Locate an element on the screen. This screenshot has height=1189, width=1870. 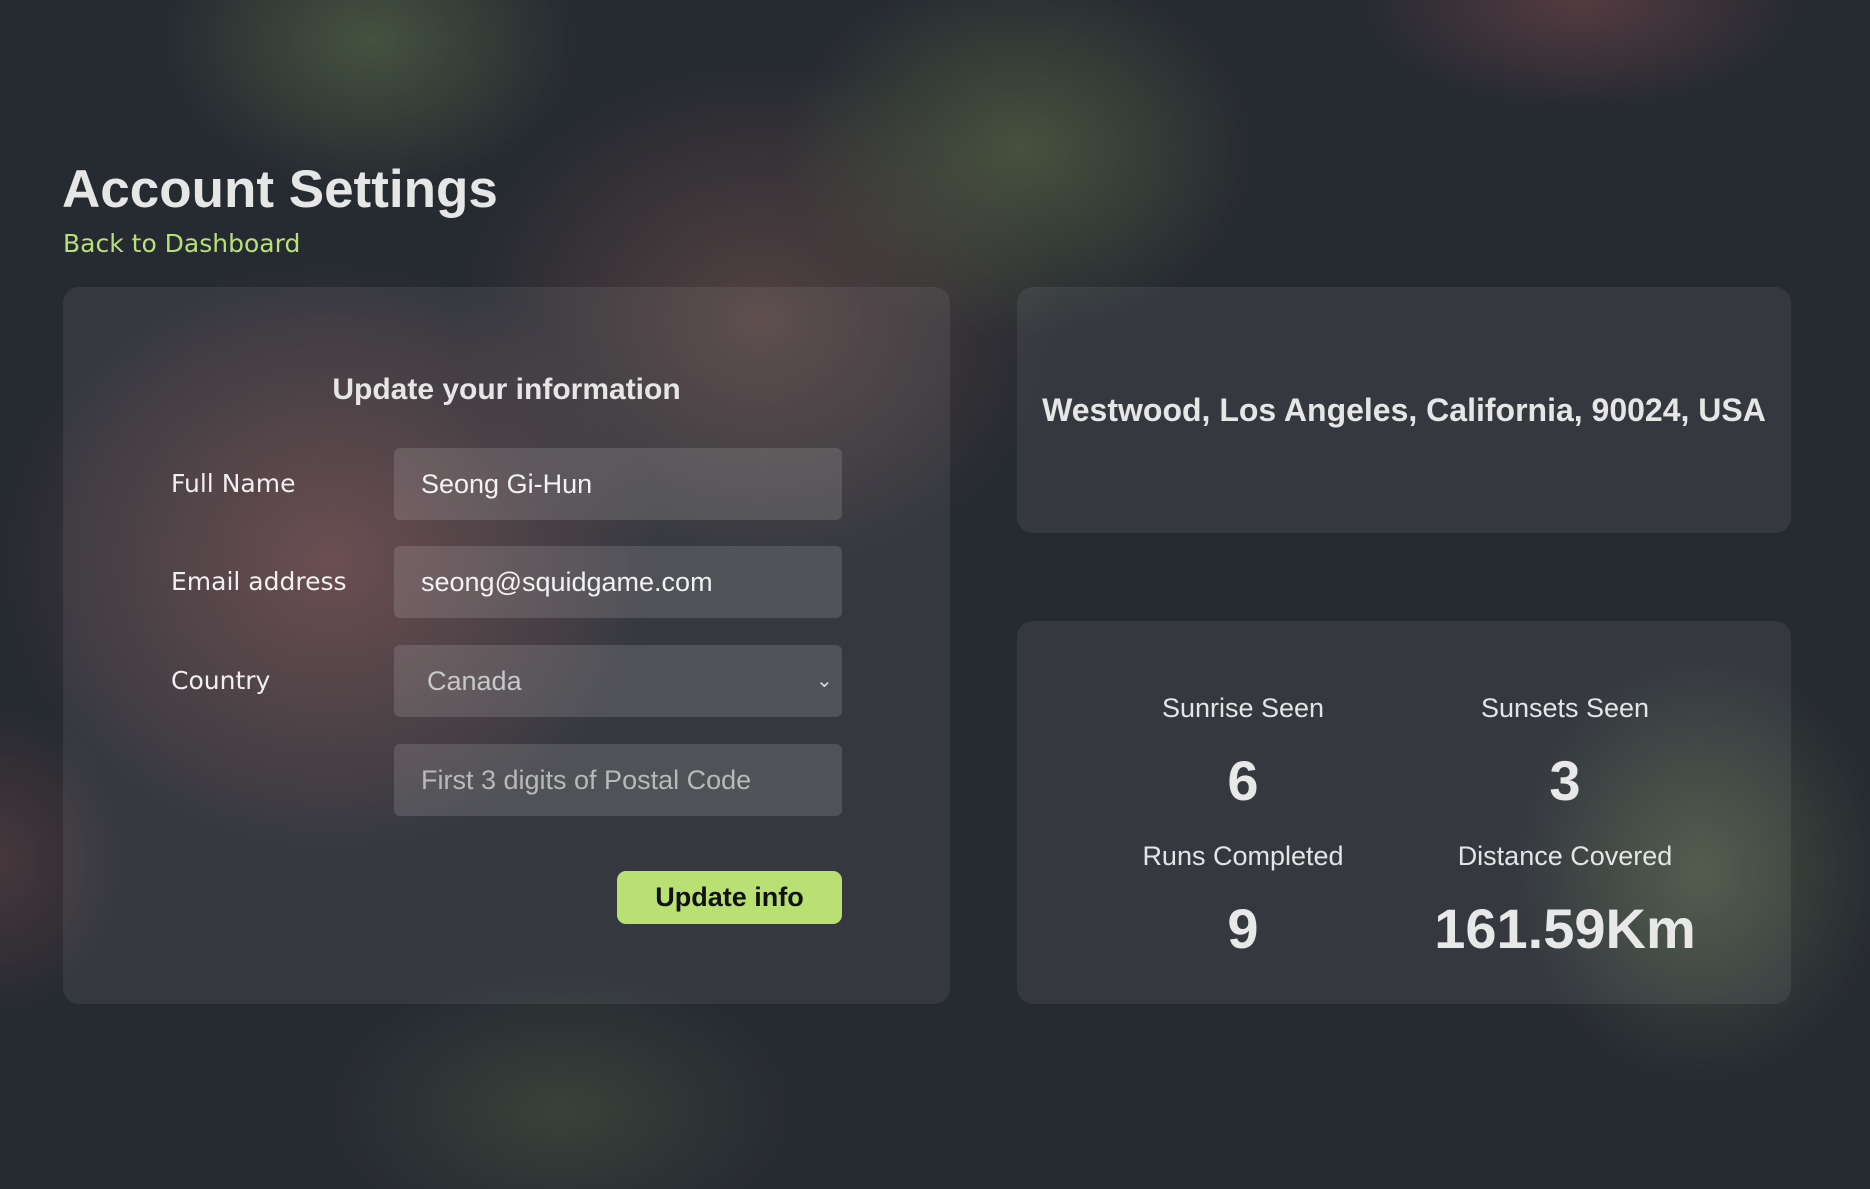
postal-code-input is located at coordinates (618, 780).